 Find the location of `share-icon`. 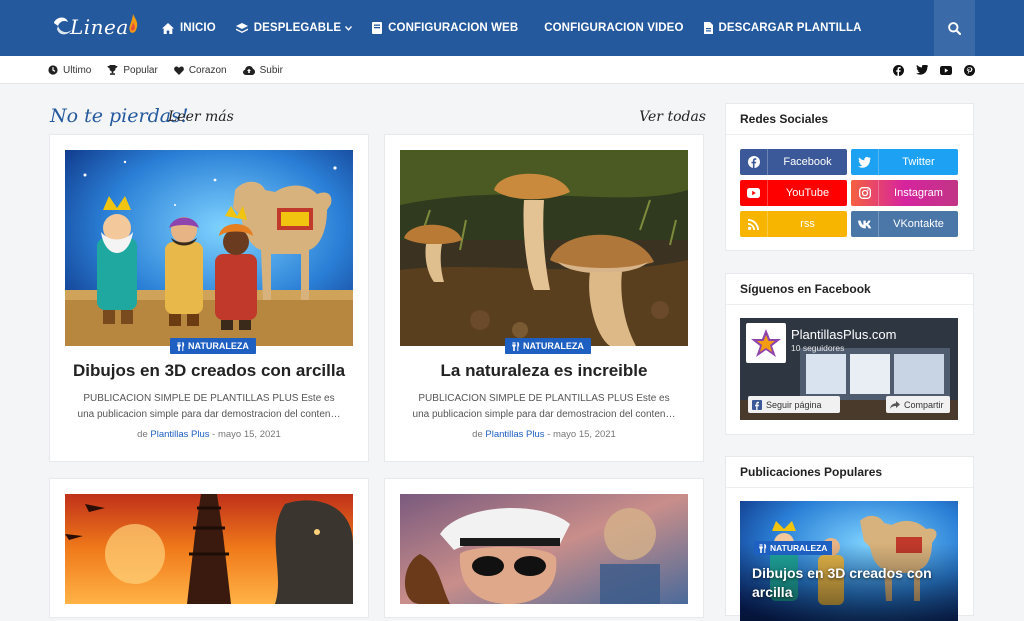

share-icon is located at coordinates (895, 404).